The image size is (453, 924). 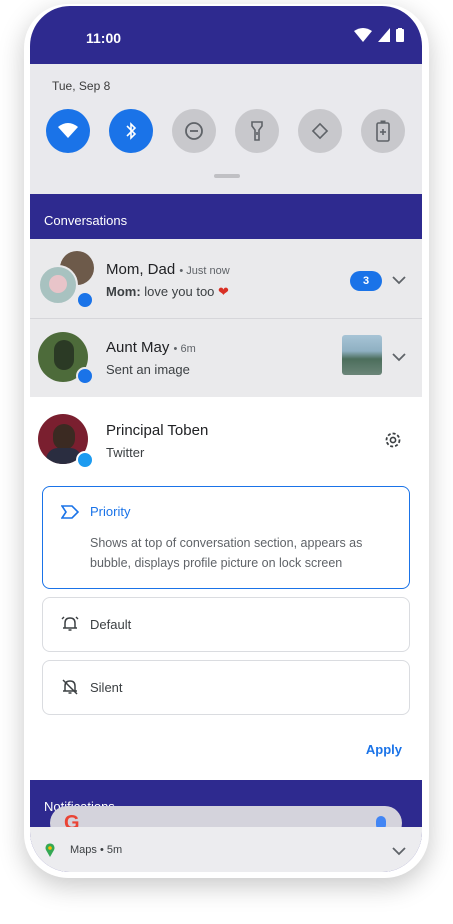 I want to click on qs-date: Tue, Sep 8, so click(x=81, y=86).